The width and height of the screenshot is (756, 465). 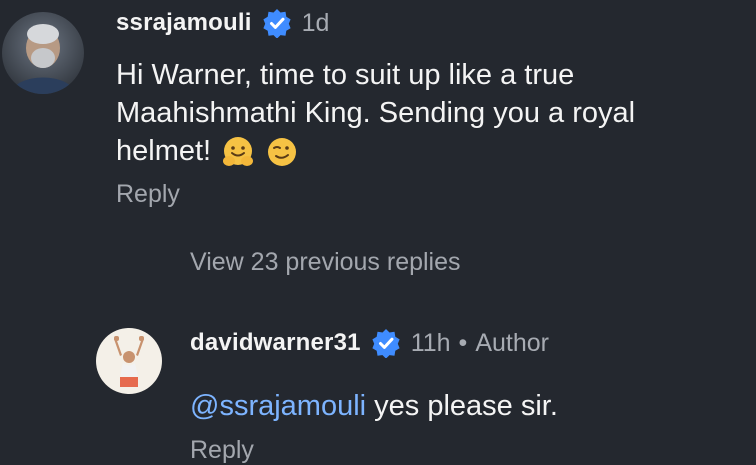 I want to click on main-comment-header: ssrajamouli 1d, so click(x=222, y=23).